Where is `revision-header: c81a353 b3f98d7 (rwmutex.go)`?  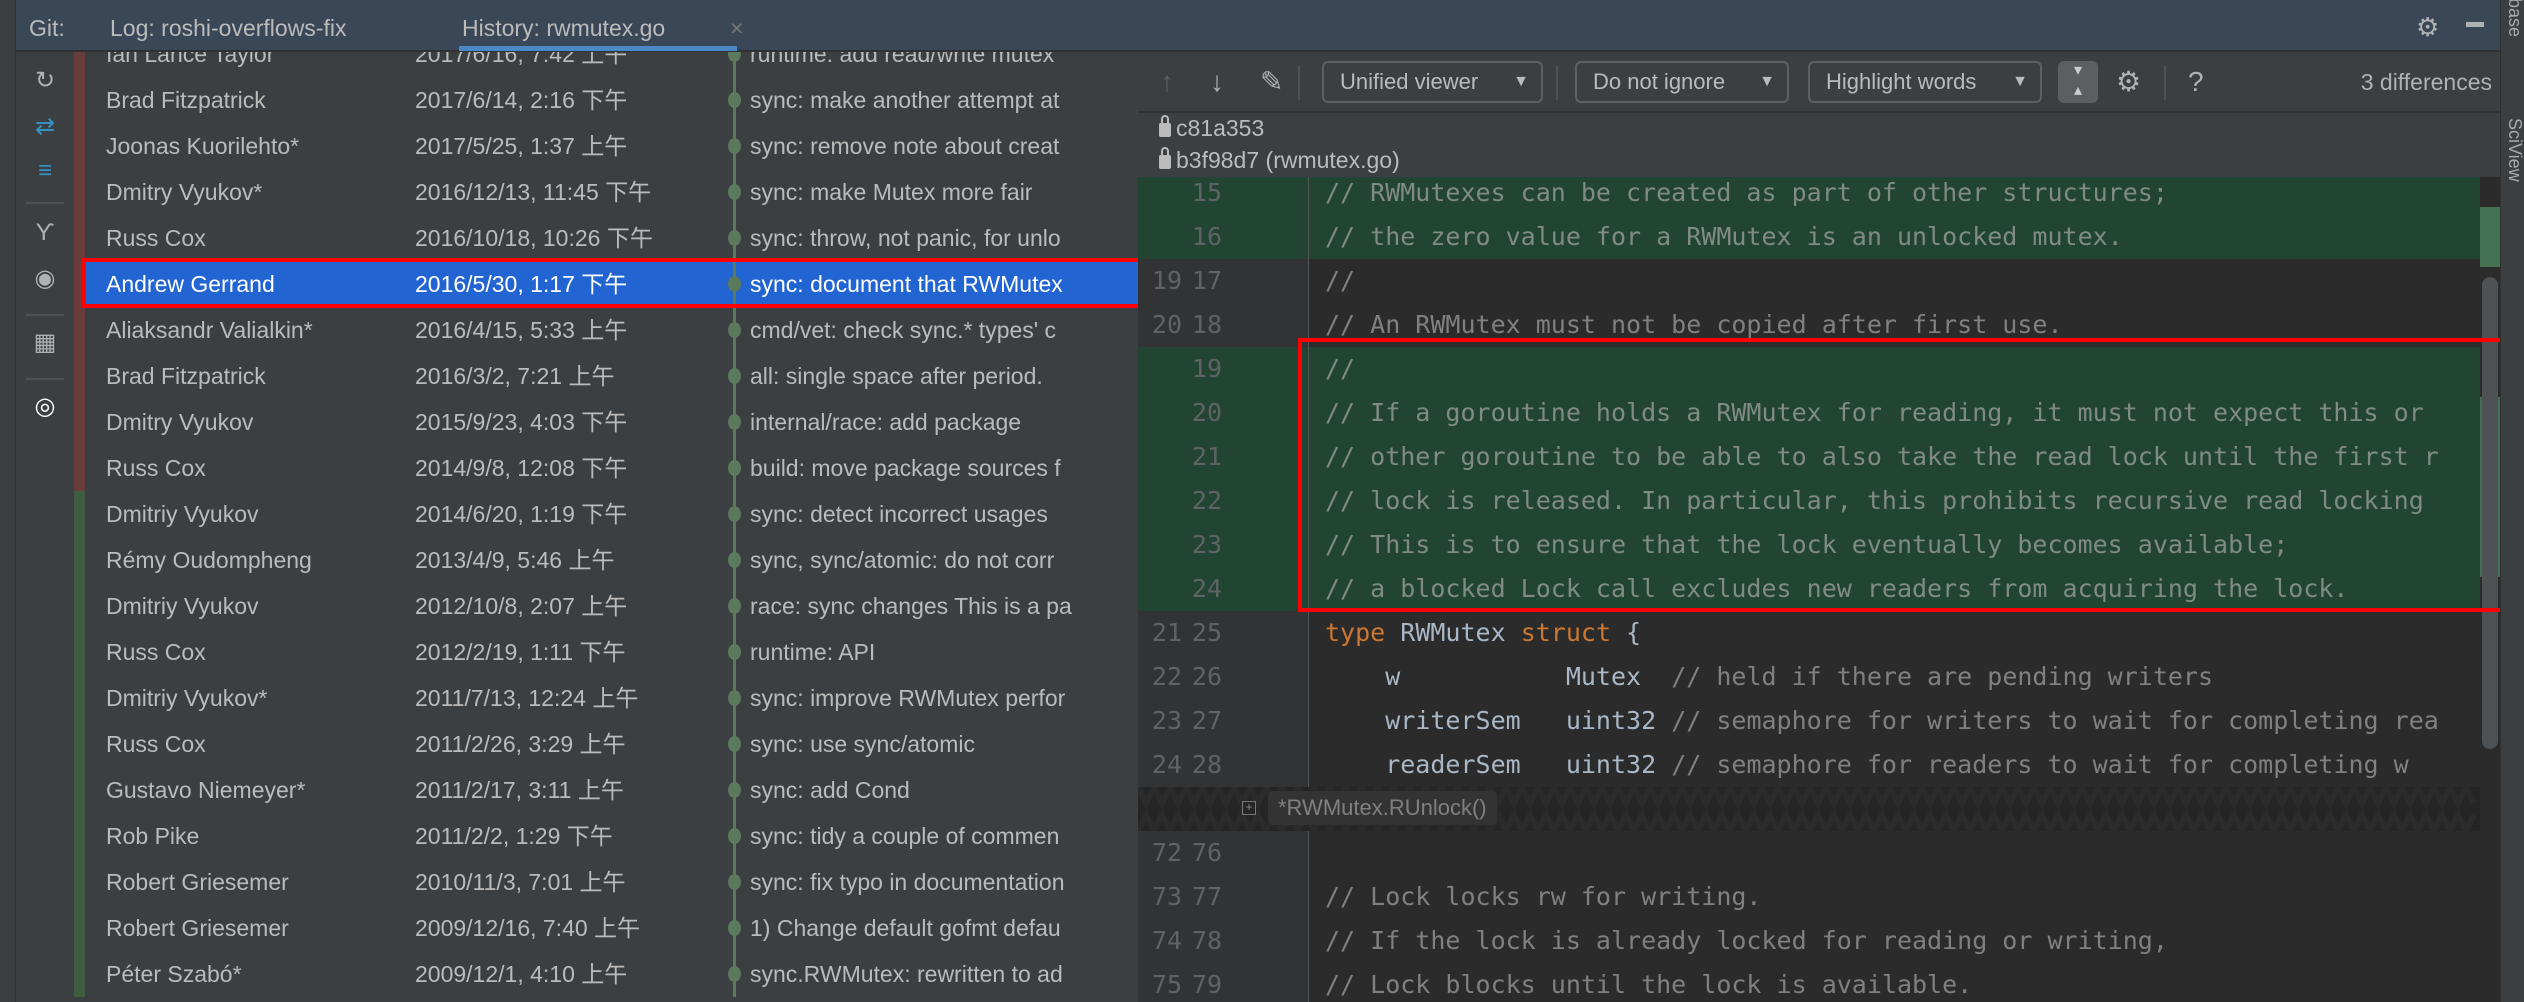 revision-header: c81a353 b3f98d7 (rwmutex.go) is located at coordinates (1819, 145).